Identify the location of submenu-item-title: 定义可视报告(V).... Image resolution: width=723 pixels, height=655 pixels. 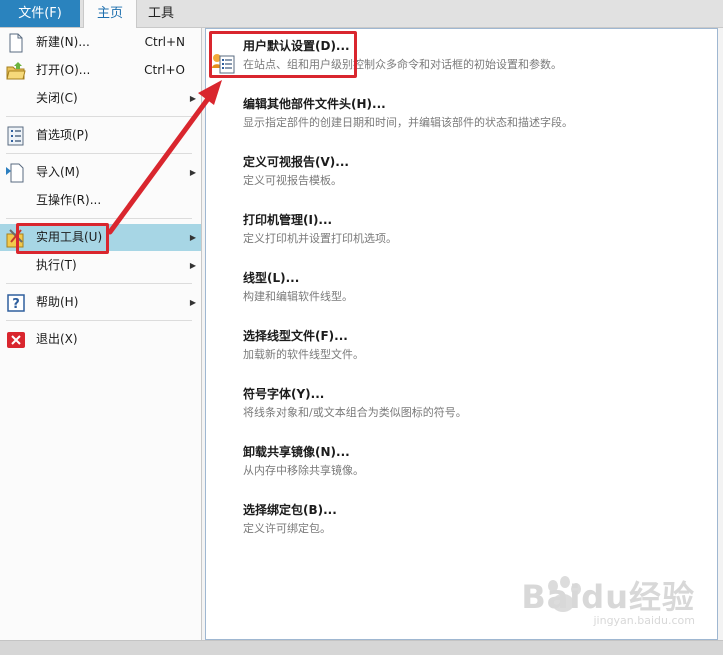
(296, 162).